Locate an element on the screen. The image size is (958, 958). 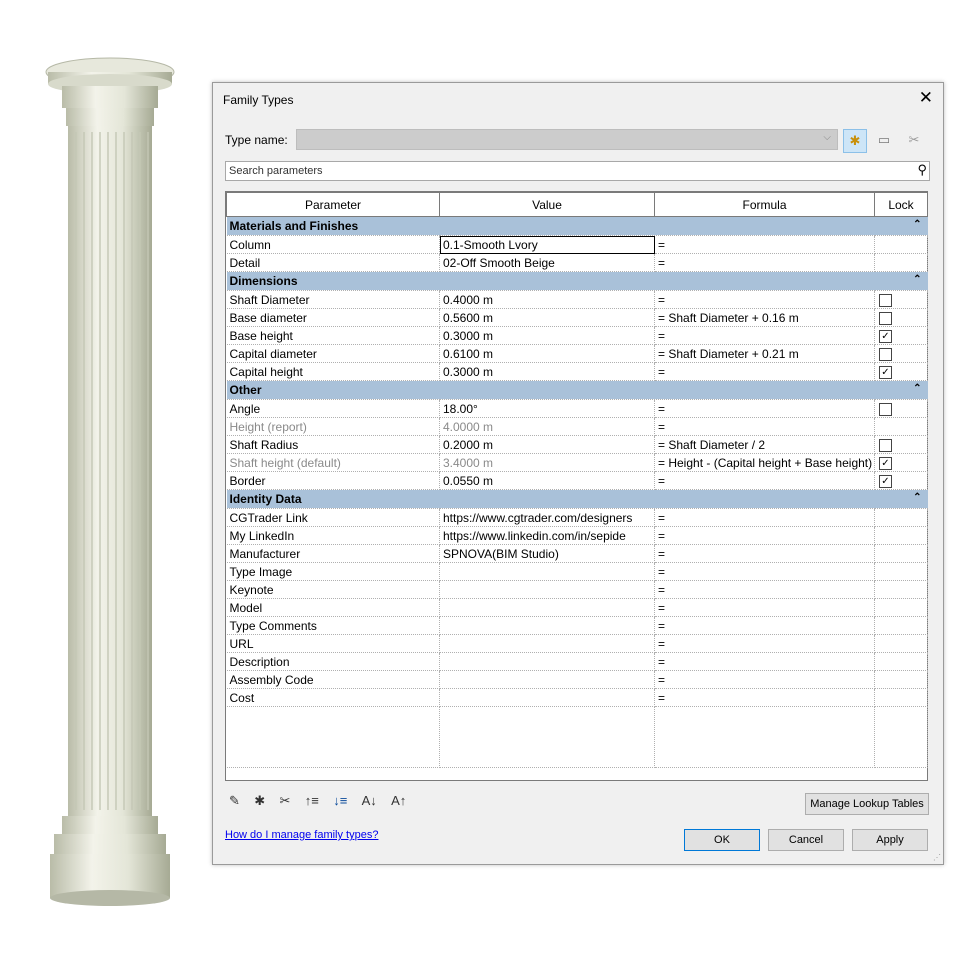
table-row: Type Comments = is located at coordinates (577, 625).